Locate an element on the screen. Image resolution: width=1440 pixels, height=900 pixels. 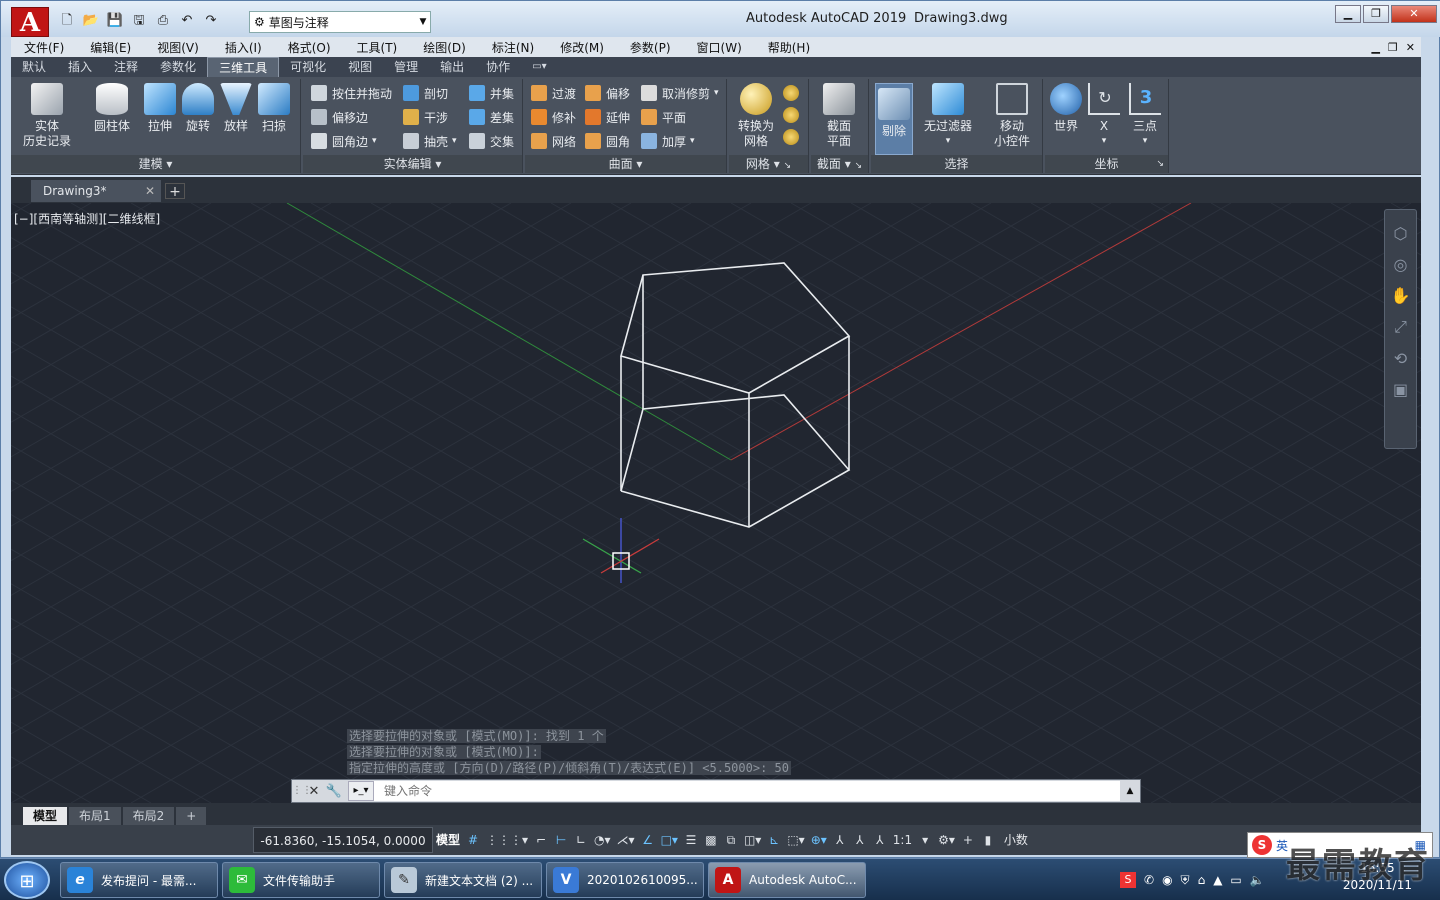
redo-icon: ↷ is located at coordinates (211, 21).